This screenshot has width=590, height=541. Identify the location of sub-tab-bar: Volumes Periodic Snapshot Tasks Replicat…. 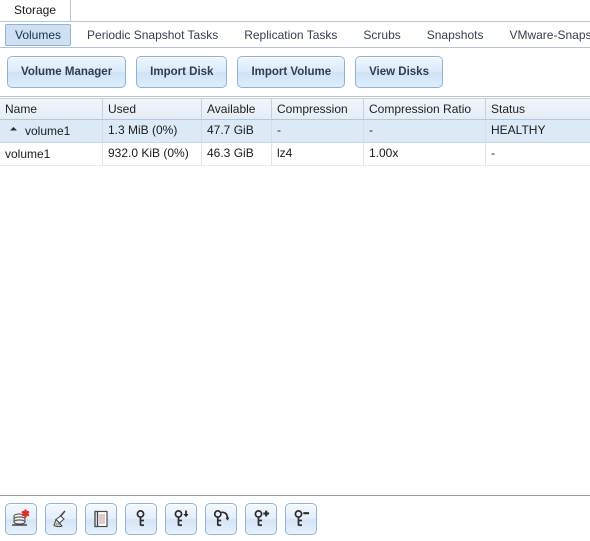
(295, 35).